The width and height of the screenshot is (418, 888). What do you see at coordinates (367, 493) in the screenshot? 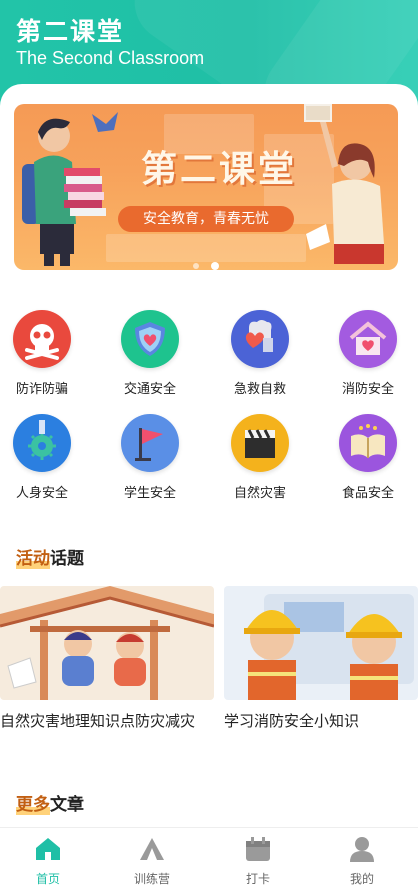
I see `category-label: 食品安全` at bounding box center [367, 493].